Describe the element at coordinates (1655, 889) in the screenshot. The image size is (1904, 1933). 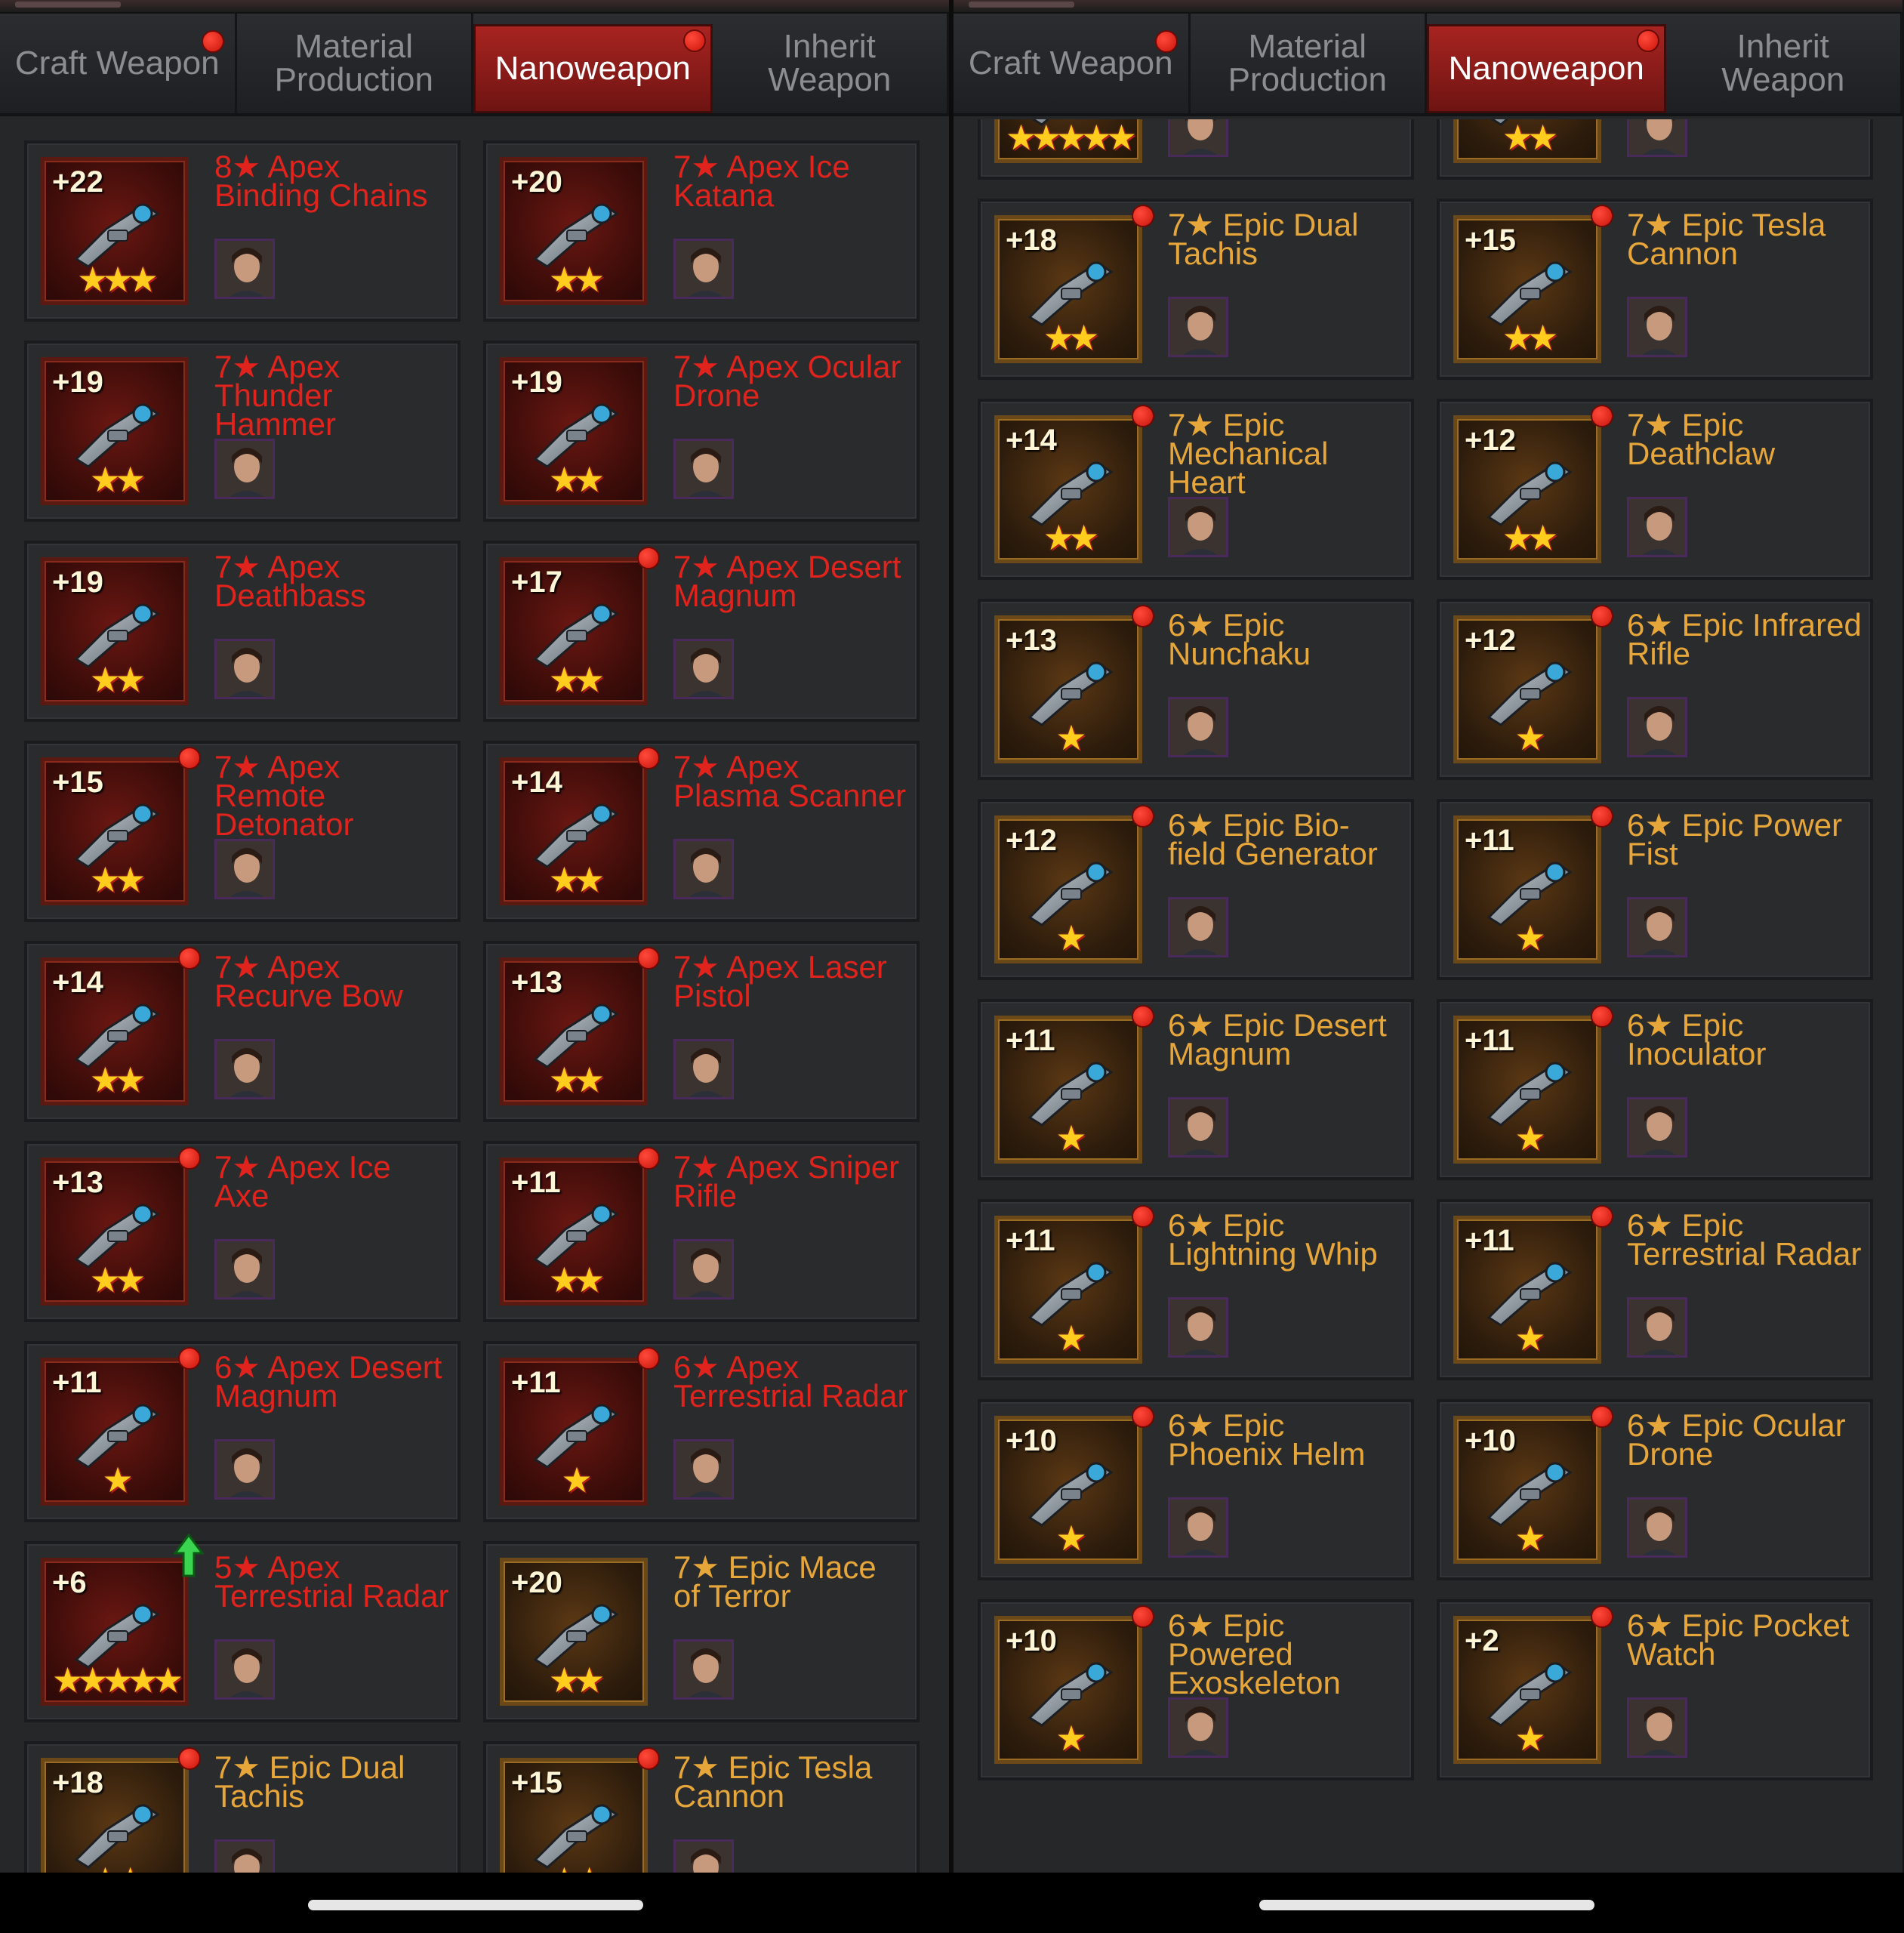
I see `weapon-card: +11 ★ 6★ Epic Power Fist` at that location.